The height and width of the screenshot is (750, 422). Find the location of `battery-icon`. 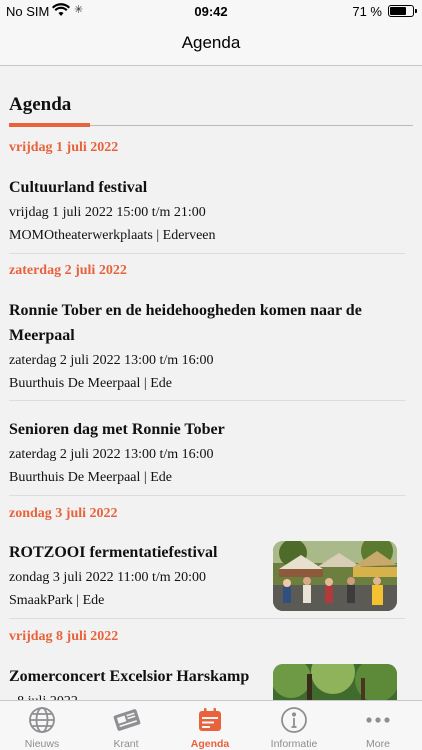

battery-icon is located at coordinates (402, 11).